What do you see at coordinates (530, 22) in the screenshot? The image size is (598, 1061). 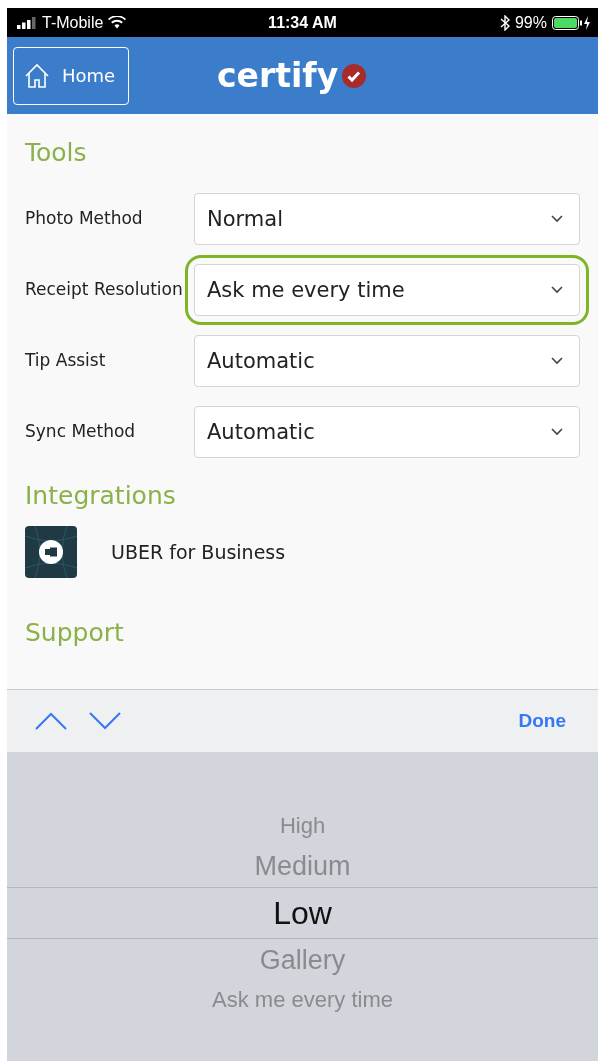 I see `battery-percentage: 99%` at bounding box center [530, 22].